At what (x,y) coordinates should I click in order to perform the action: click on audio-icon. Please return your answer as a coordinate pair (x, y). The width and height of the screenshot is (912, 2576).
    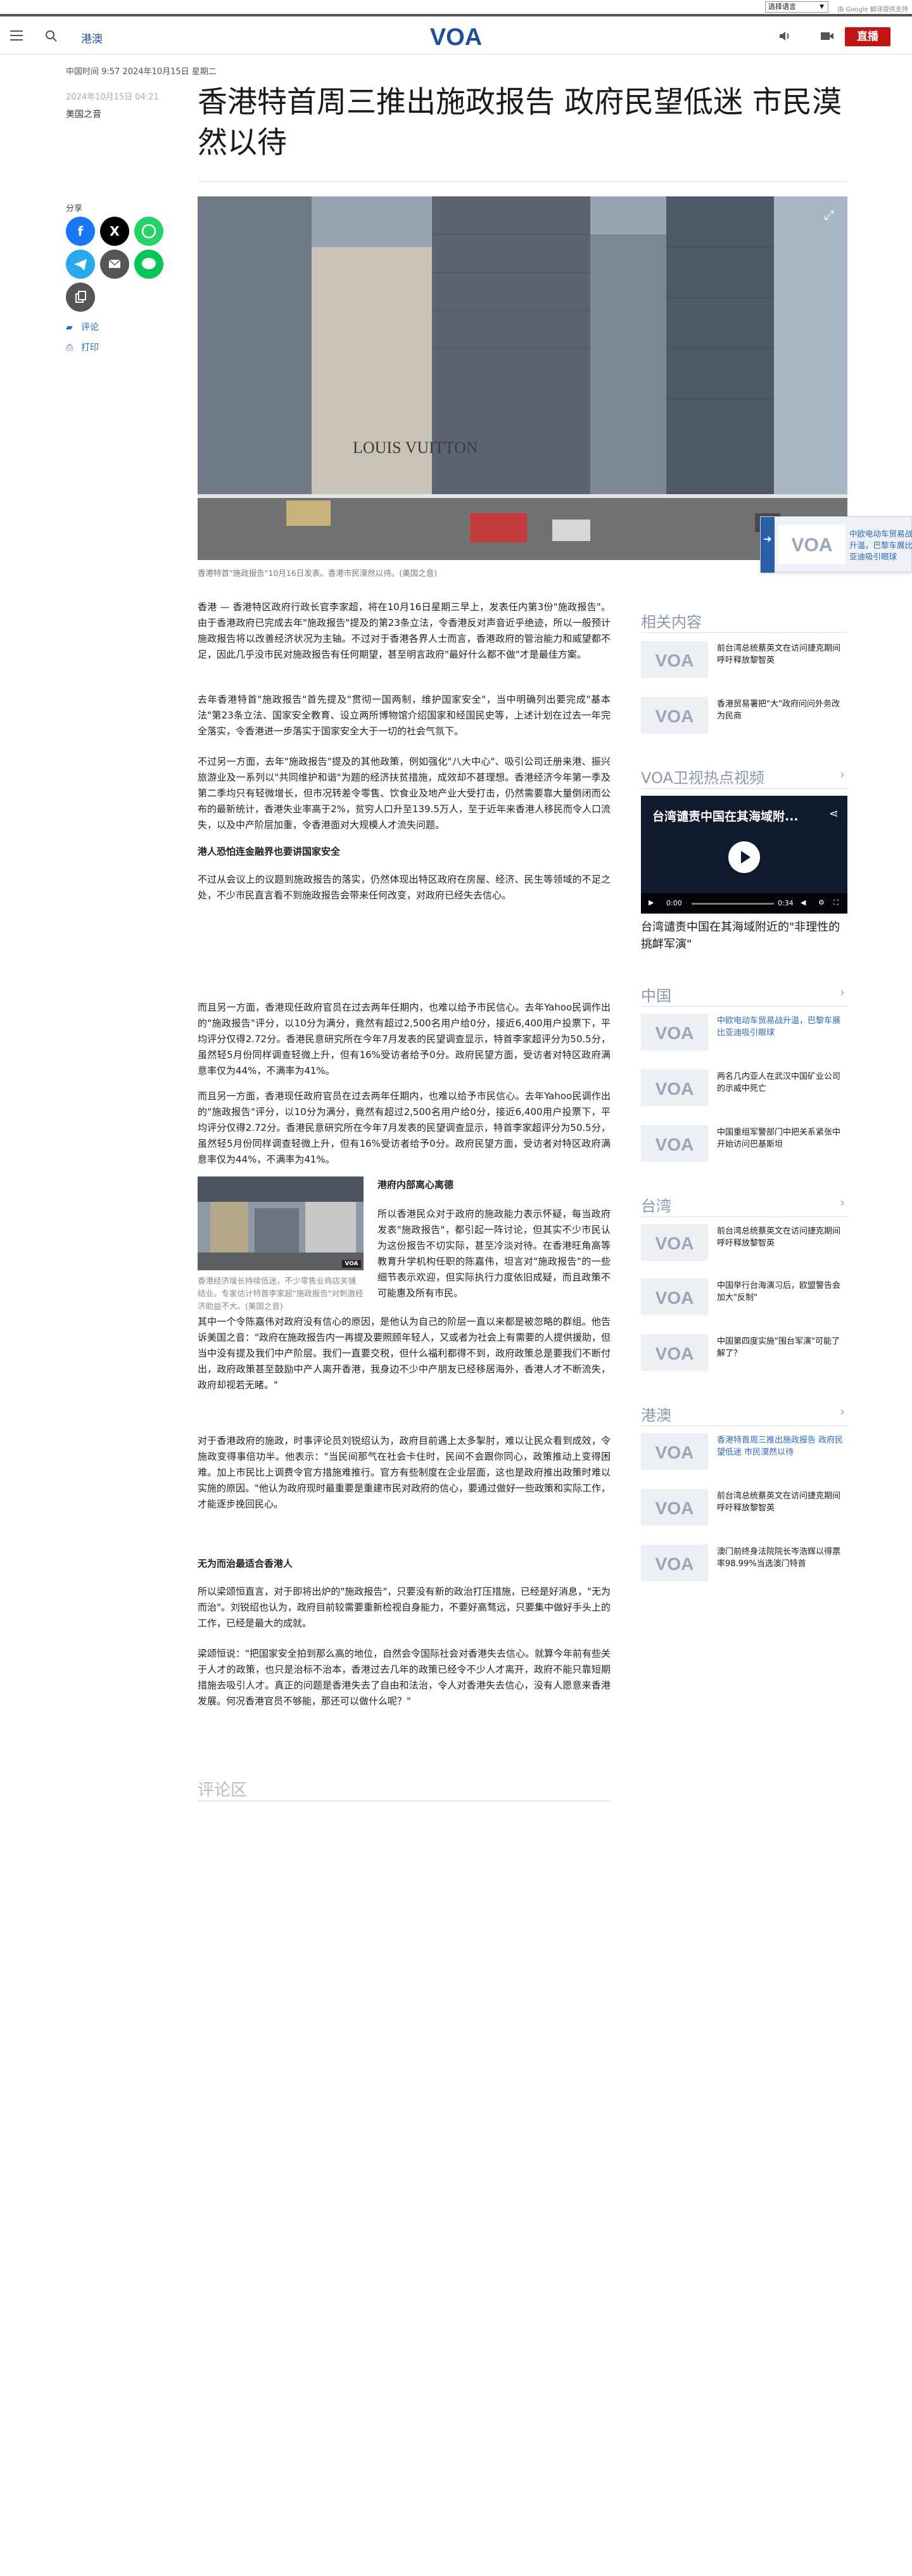
    Looking at the image, I should click on (785, 36).